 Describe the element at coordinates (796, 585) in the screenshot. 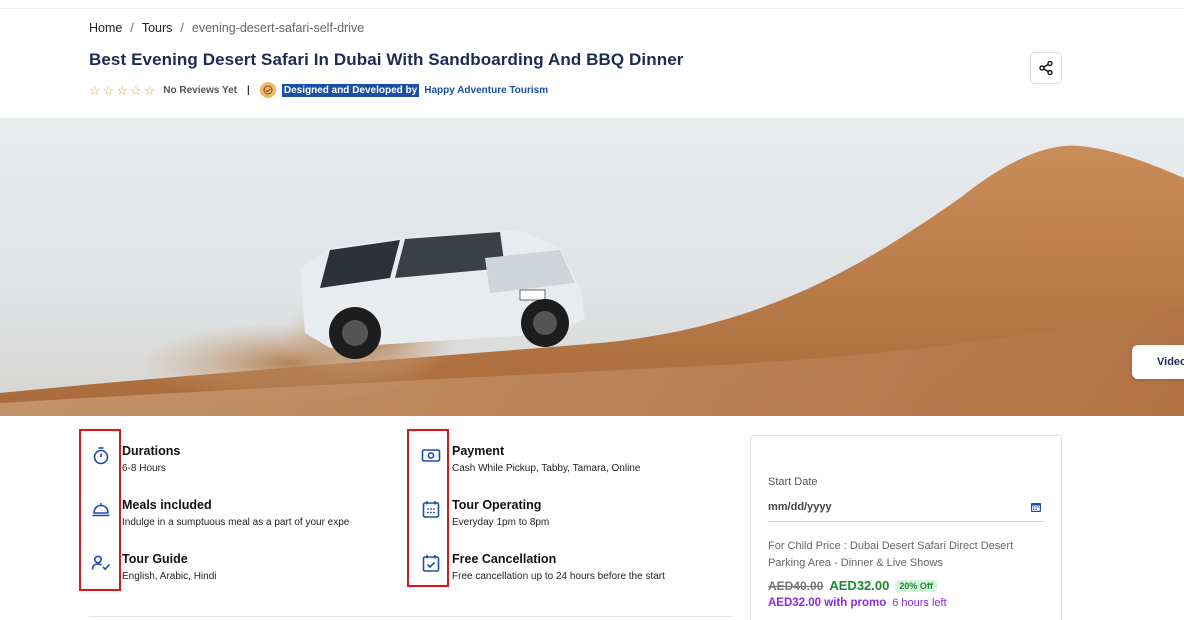

I see `original-price: AED40.00` at that location.